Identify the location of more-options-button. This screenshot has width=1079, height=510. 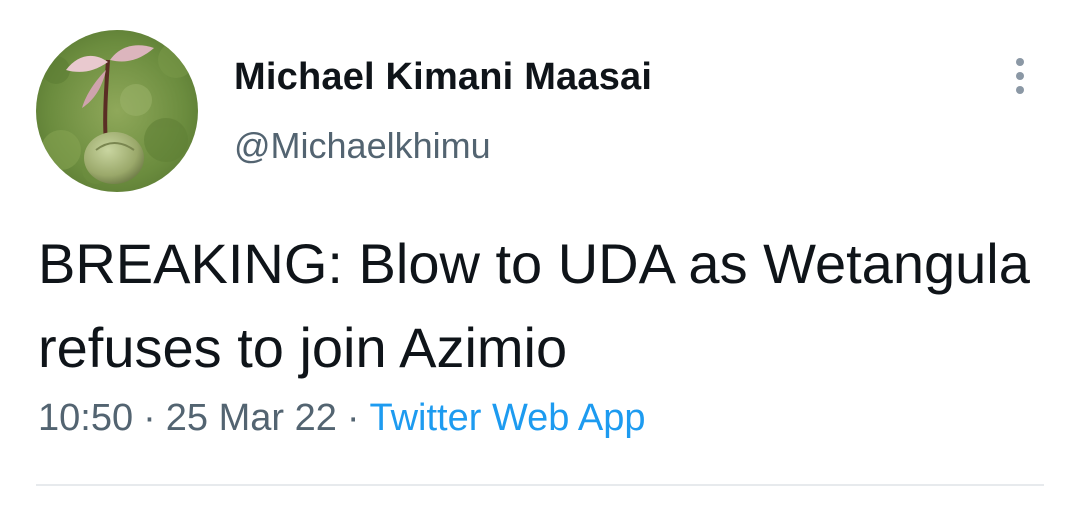
(1020, 76).